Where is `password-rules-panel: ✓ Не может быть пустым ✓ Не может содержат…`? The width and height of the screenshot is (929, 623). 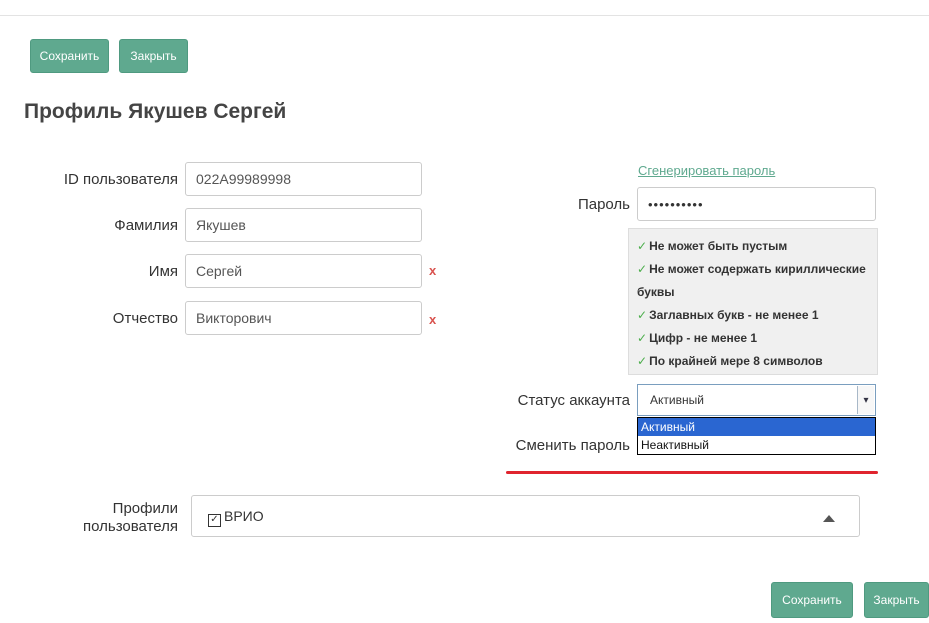
password-rules-panel: ✓ Не может быть пустым ✓ Не может содержат… is located at coordinates (753, 301).